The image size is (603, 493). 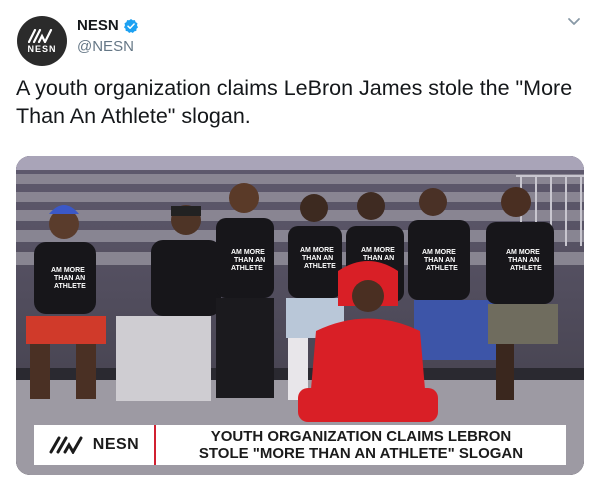 What do you see at coordinates (116, 444) in the screenshot?
I see `lower-third-network: NESN` at bounding box center [116, 444].